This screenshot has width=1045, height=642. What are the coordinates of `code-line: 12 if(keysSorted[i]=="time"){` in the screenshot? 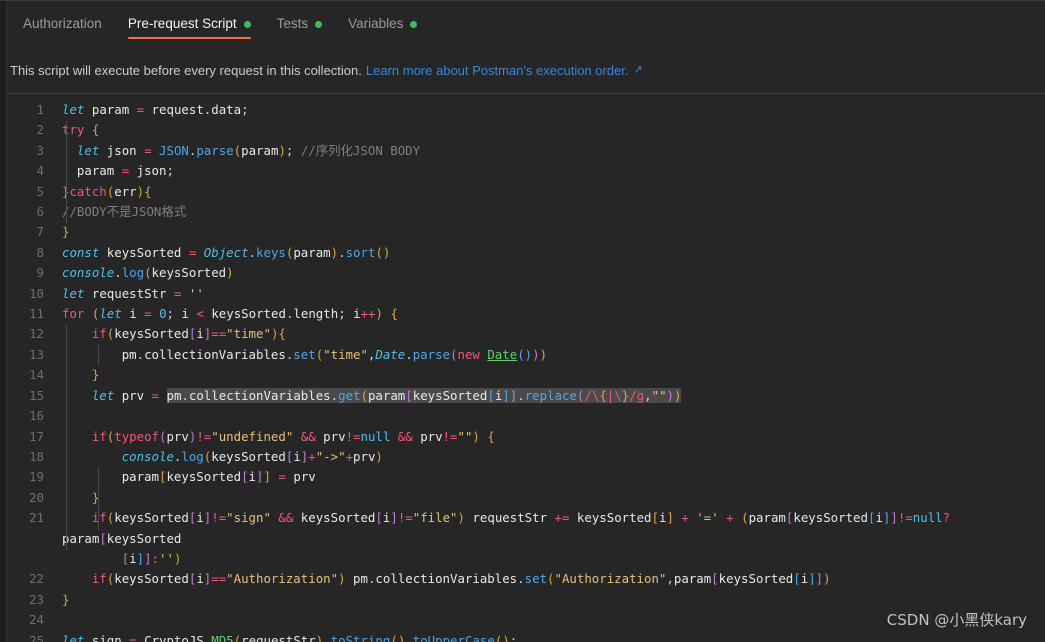 It's located at (526, 334).